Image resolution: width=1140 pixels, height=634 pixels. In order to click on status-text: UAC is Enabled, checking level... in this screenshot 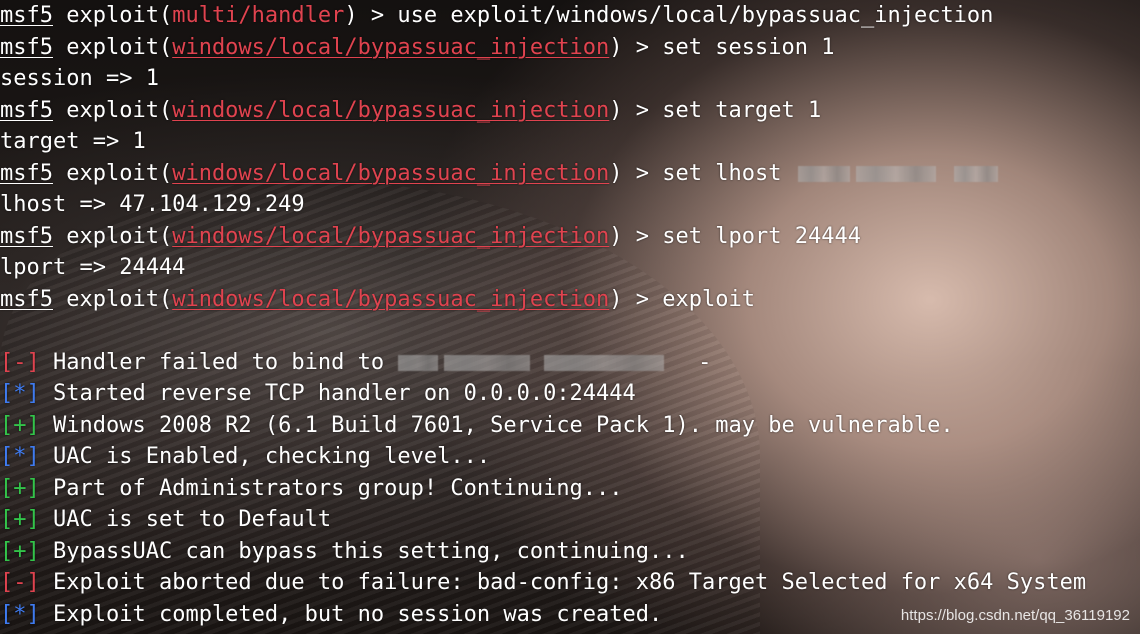, I will do `click(272, 456)`.